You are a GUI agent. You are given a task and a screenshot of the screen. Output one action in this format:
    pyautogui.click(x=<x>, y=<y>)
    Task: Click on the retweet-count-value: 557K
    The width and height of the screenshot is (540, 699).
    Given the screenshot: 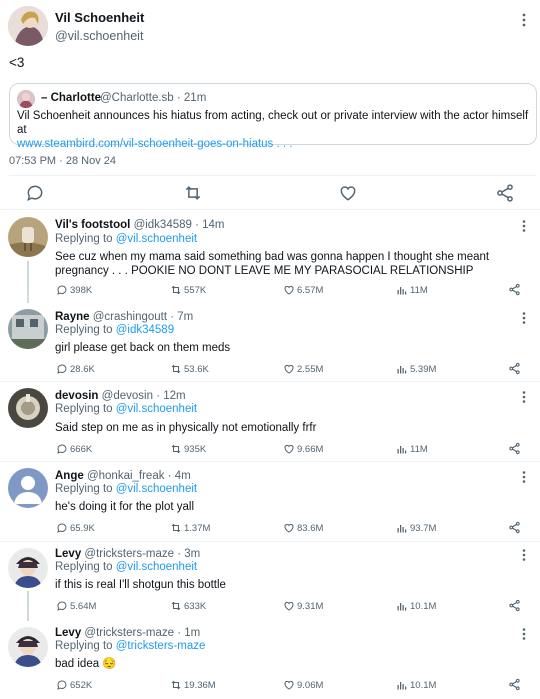 What is the action you would take?
    pyautogui.click(x=195, y=290)
    